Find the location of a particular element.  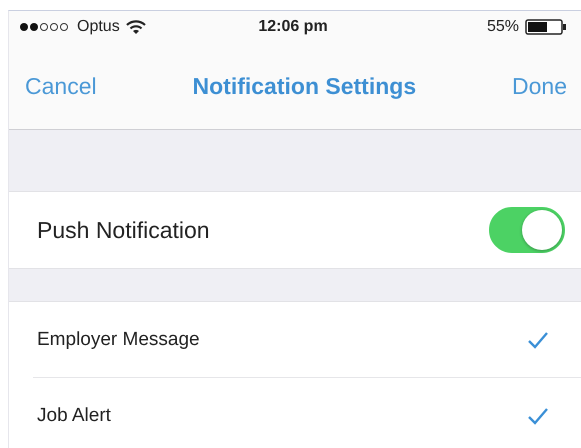

row-label: Employer Message is located at coordinates (118, 339).